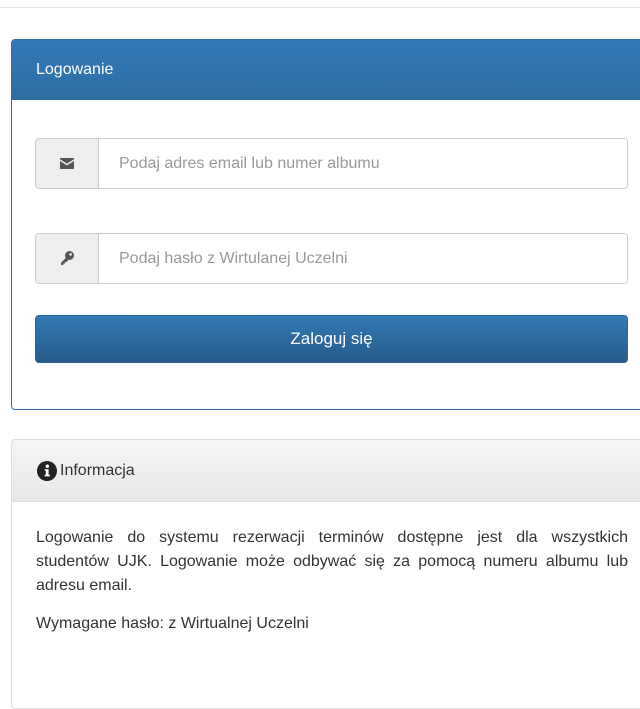 This screenshot has height=709, width=640. What do you see at coordinates (326, 471) in the screenshot?
I see `info-panel-heading: Informacja` at bounding box center [326, 471].